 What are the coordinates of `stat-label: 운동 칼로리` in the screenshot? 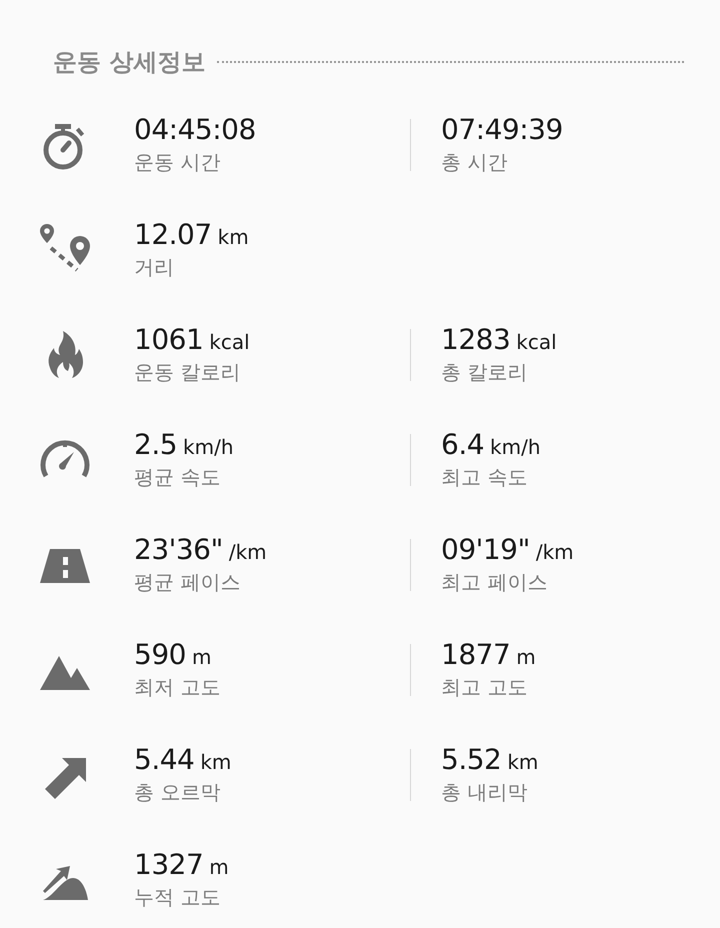 It's located at (188, 372).